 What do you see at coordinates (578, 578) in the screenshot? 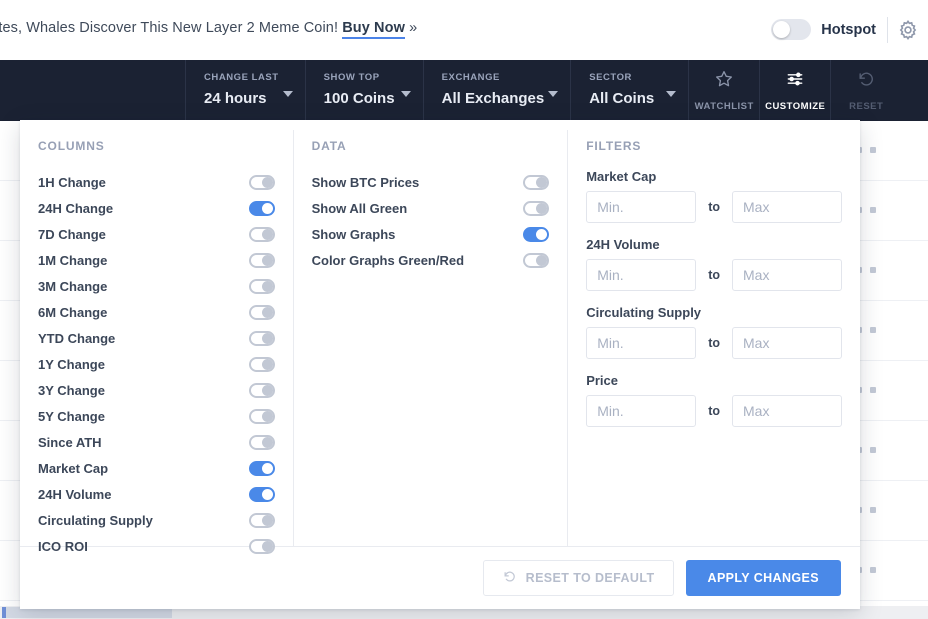
I see `reset-to-default-button: RESET TO DEFAULT` at bounding box center [578, 578].